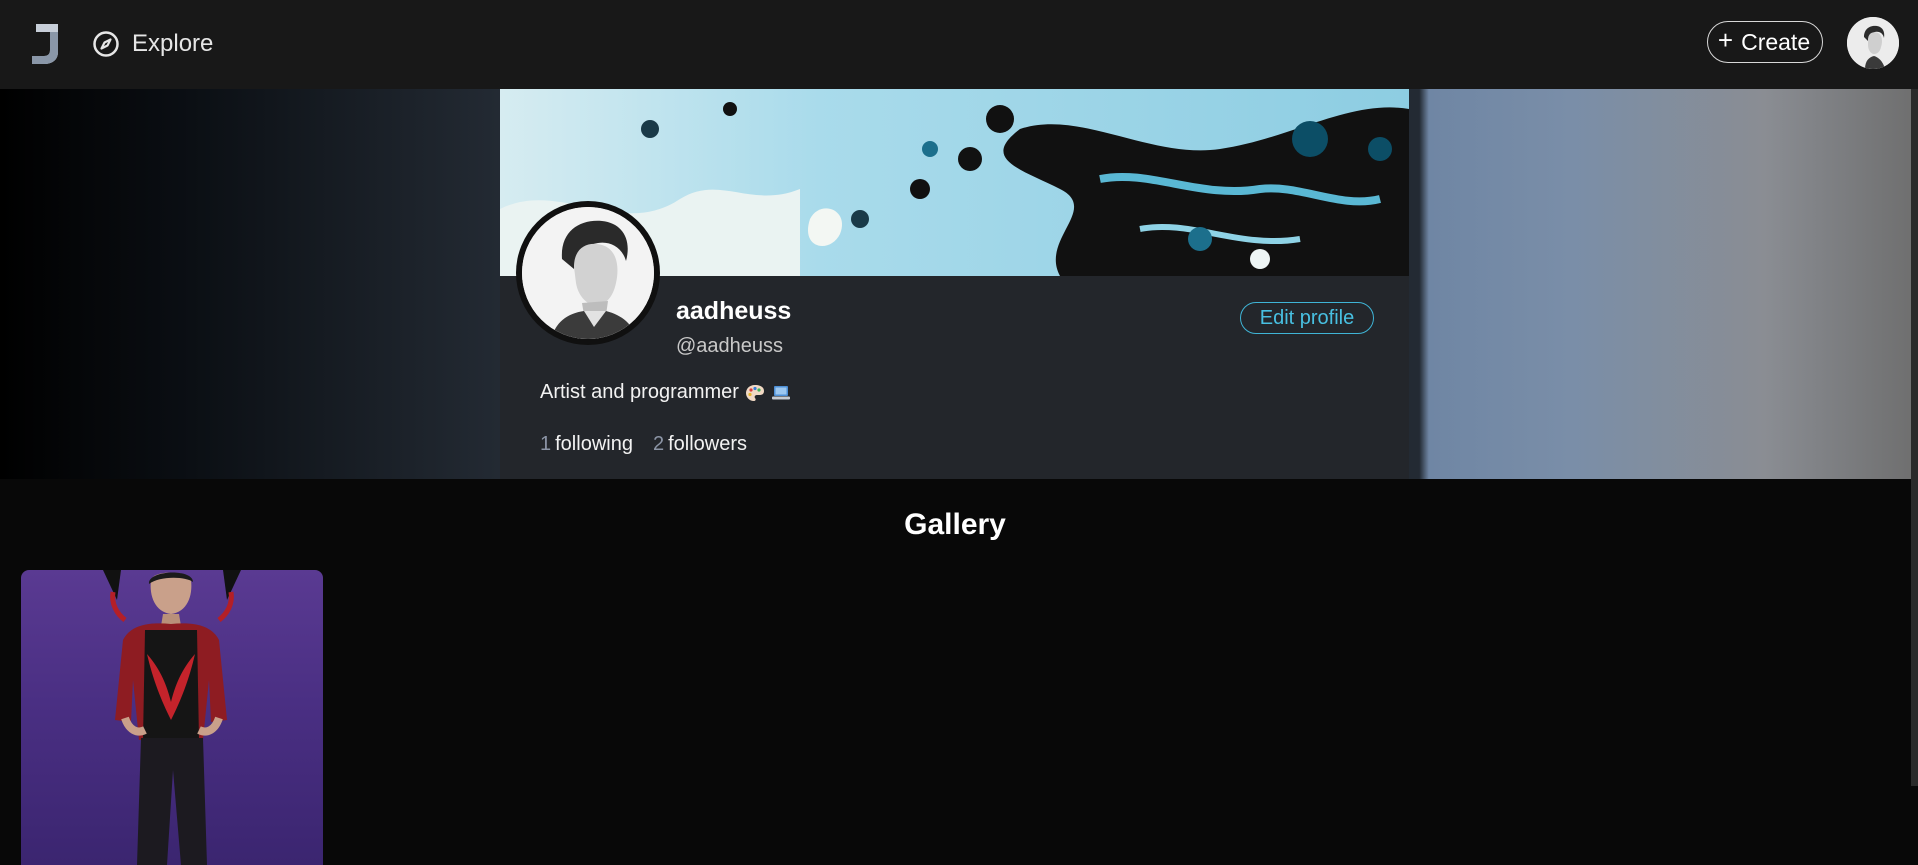 This screenshot has width=1918, height=865. I want to click on user-avatar-button, so click(1873, 43).